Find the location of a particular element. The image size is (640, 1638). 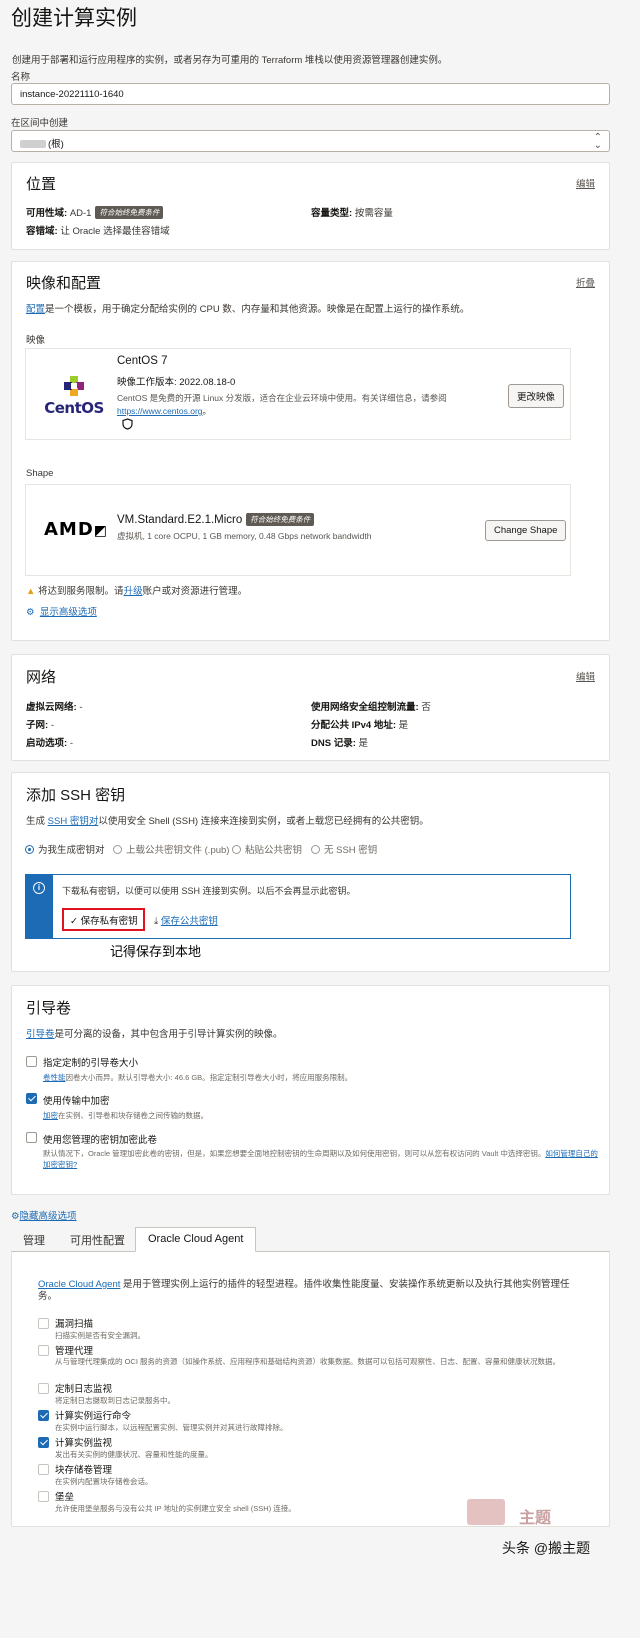

image-url-line: https://www.centos.org。 is located at coordinates (164, 411).